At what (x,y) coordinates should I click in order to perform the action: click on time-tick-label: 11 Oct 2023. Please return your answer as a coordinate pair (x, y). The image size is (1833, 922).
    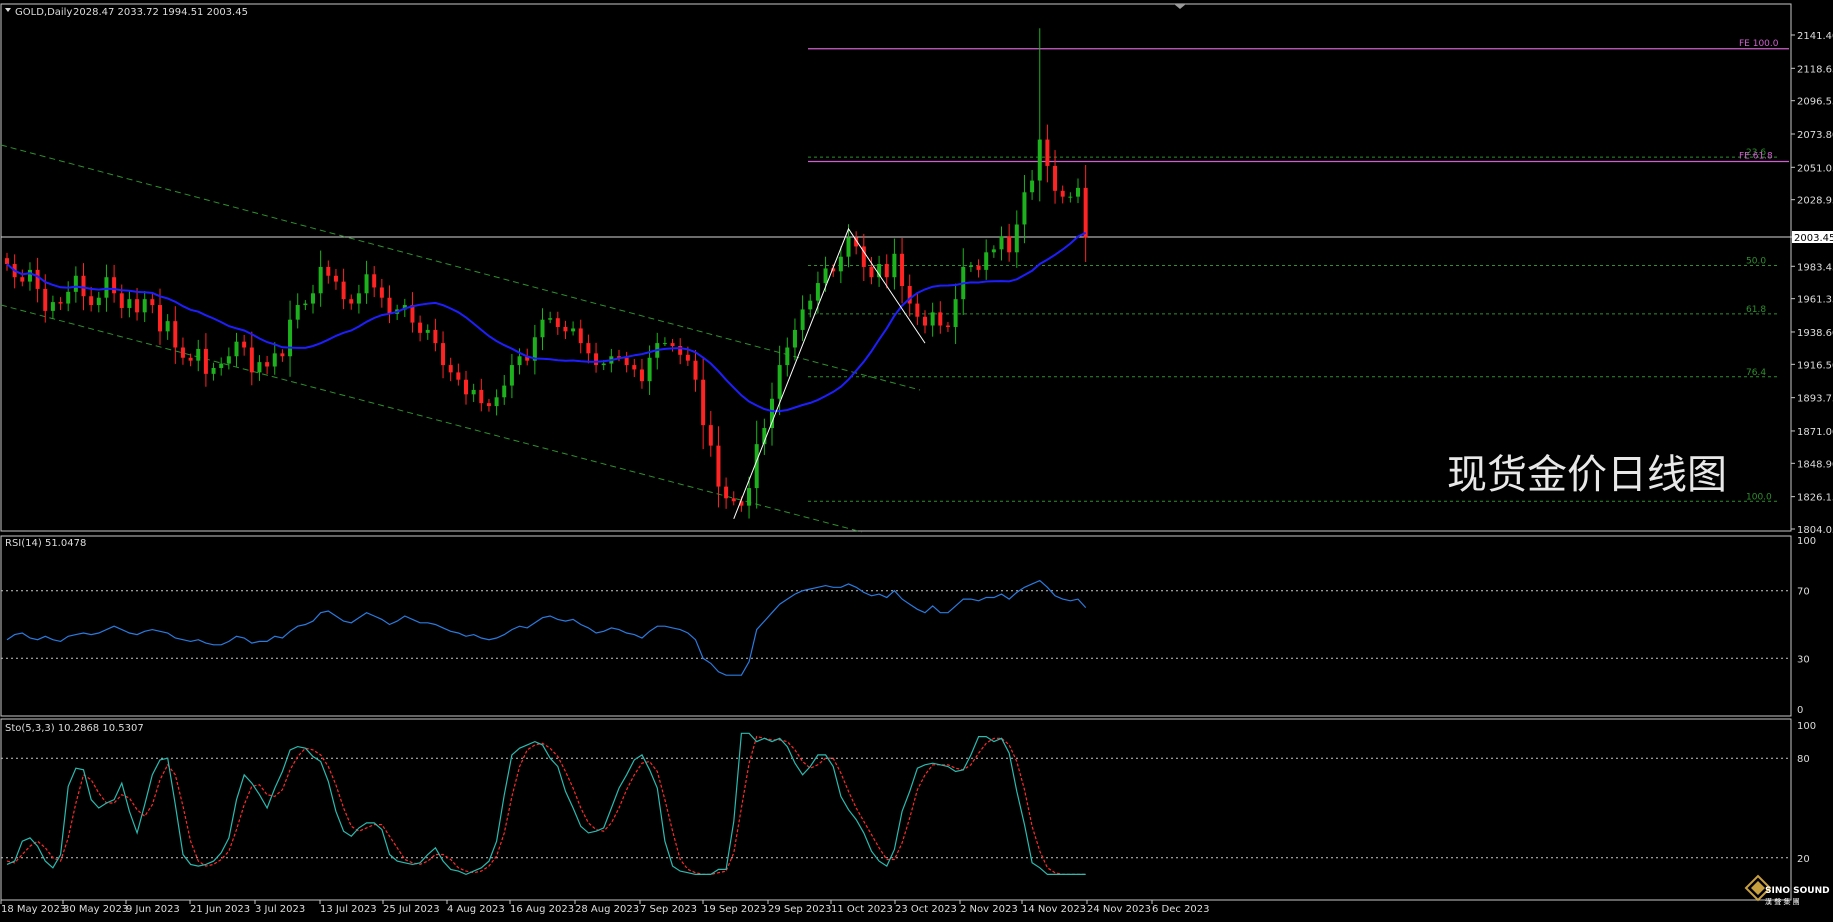
    Looking at the image, I should click on (862, 909).